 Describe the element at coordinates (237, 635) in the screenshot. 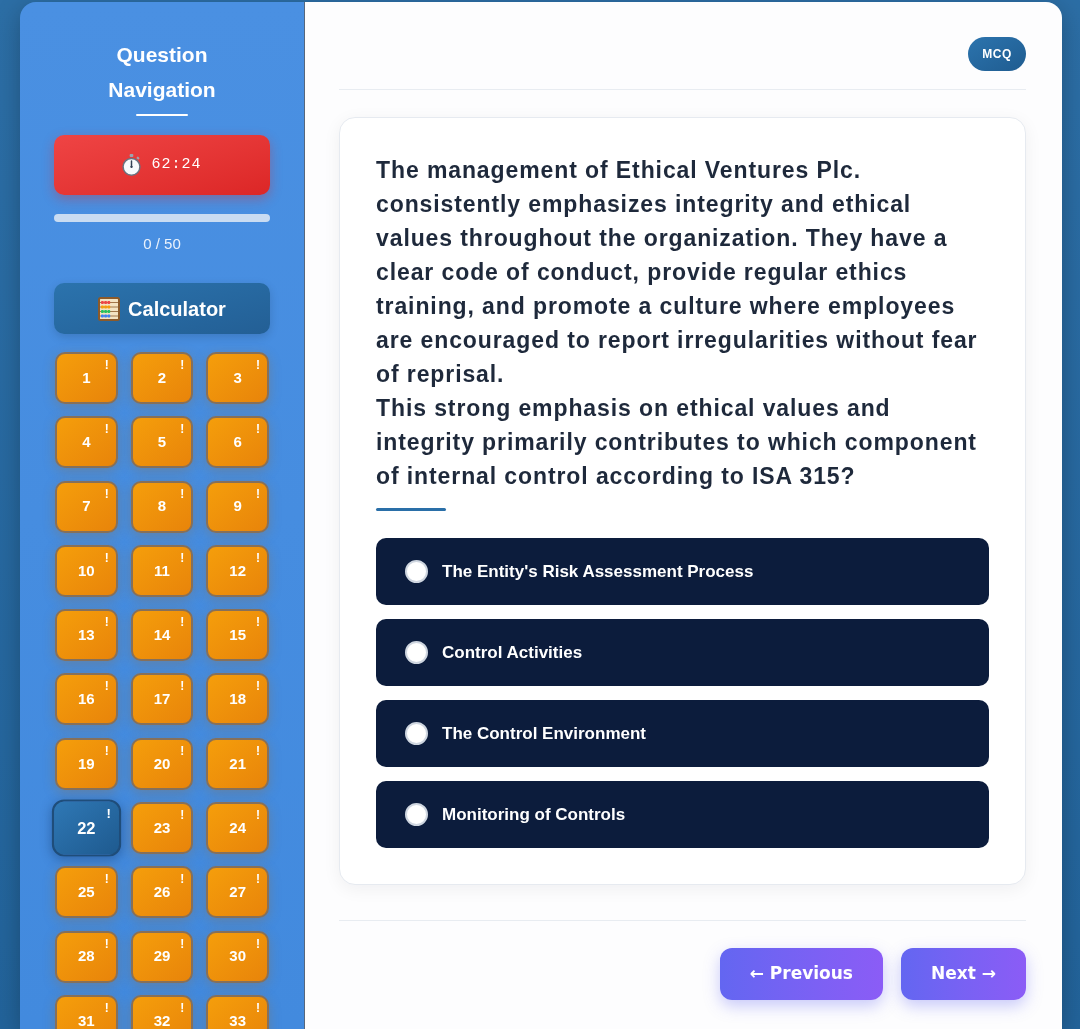

I see `question-number-button: 15 !` at that location.